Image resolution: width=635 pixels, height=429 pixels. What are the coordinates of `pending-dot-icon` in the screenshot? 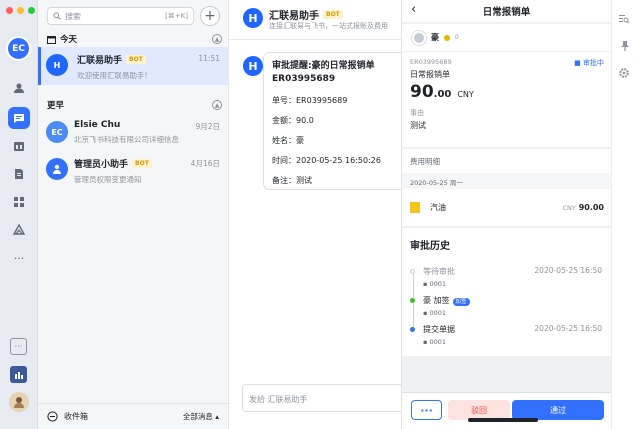 It's located at (412, 271).